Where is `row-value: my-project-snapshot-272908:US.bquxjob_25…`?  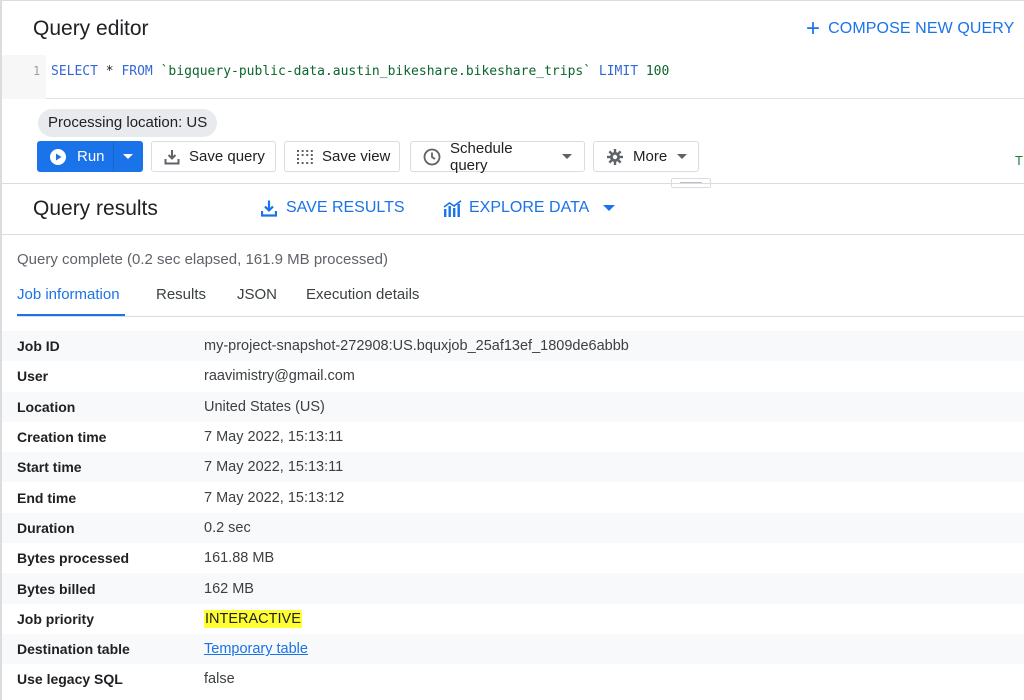
row-value: my-project-snapshot-272908:US.bquxjob_25… is located at coordinates (416, 346).